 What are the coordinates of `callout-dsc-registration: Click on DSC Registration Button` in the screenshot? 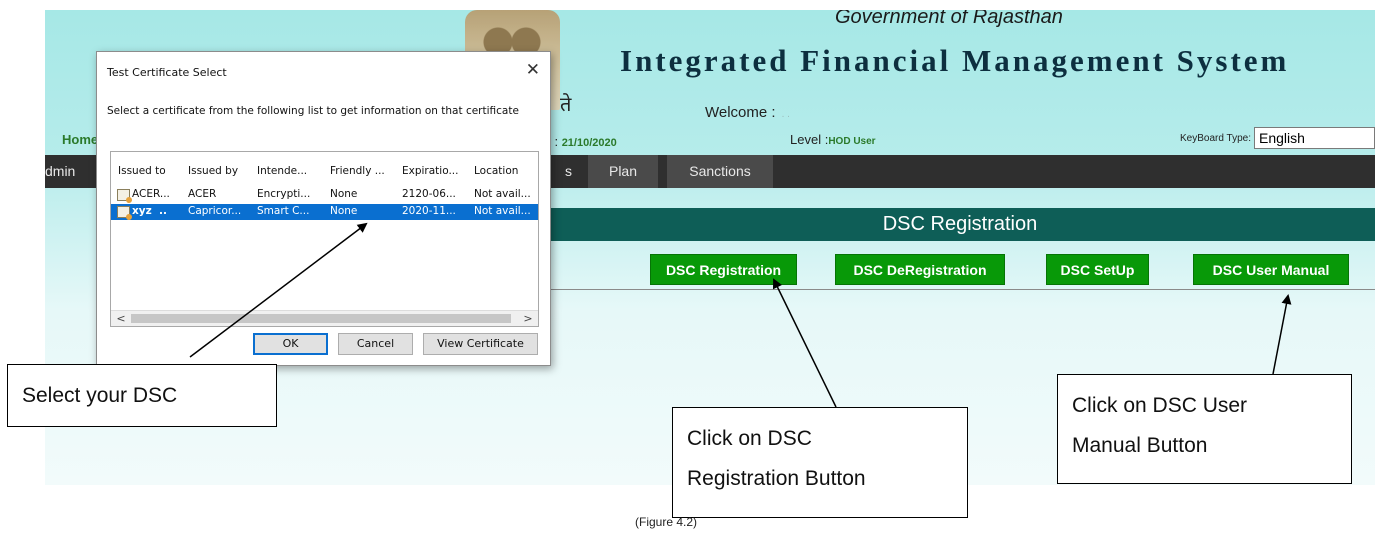 It's located at (820, 462).